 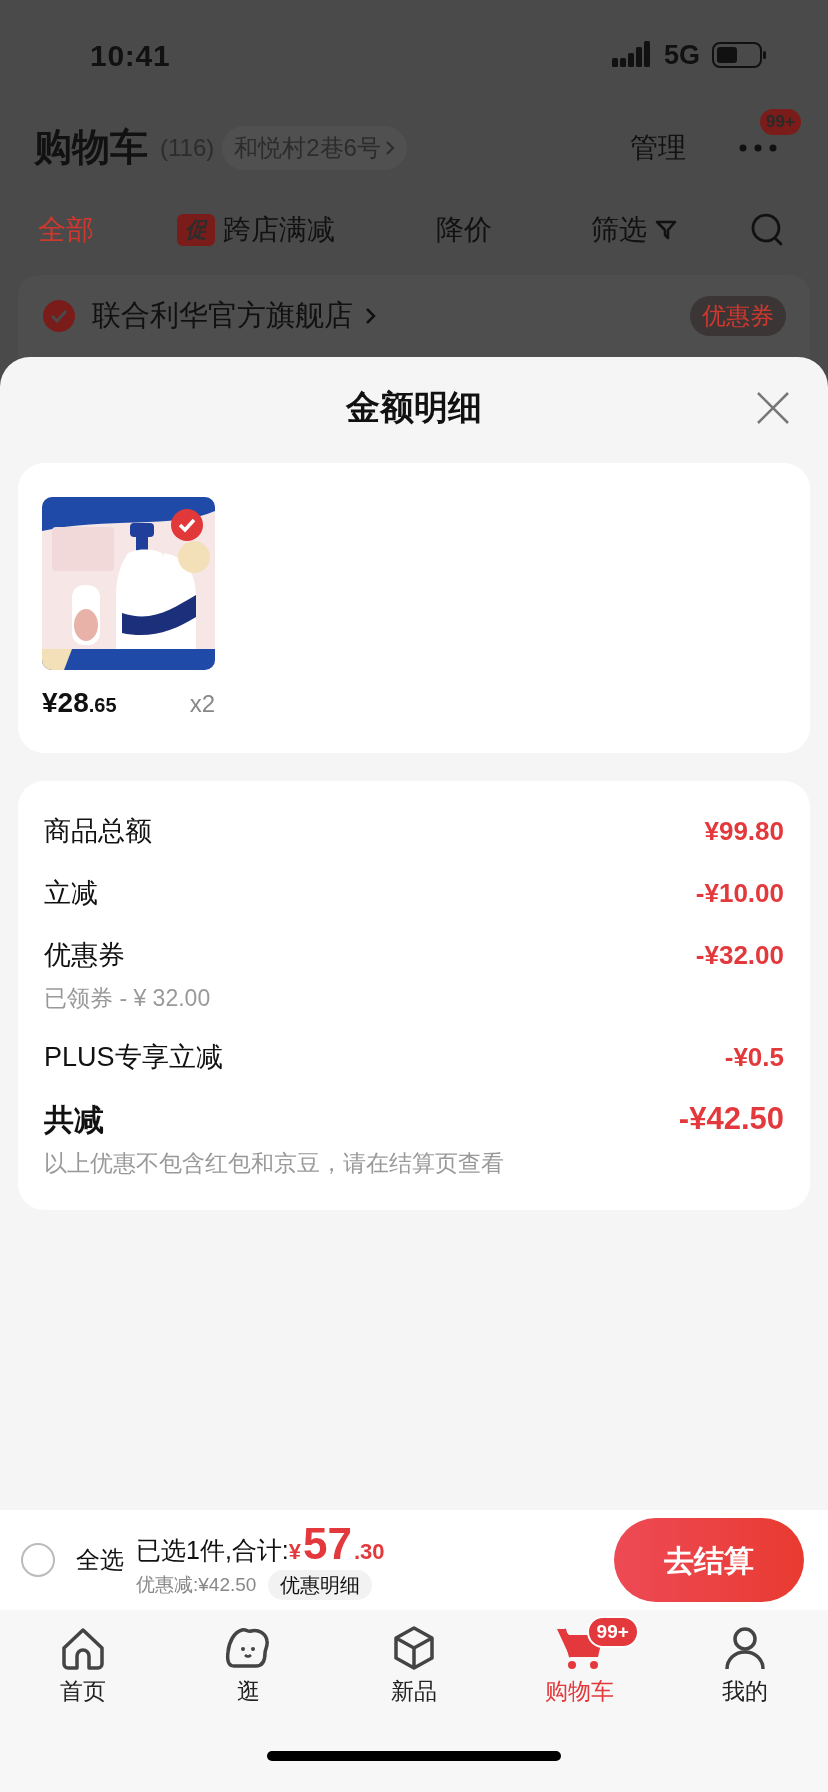 What do you see at coordinates (336, 1544) in the screenshot?
I see `total-price: ¥57.30` at bounding box center [336, 1544].